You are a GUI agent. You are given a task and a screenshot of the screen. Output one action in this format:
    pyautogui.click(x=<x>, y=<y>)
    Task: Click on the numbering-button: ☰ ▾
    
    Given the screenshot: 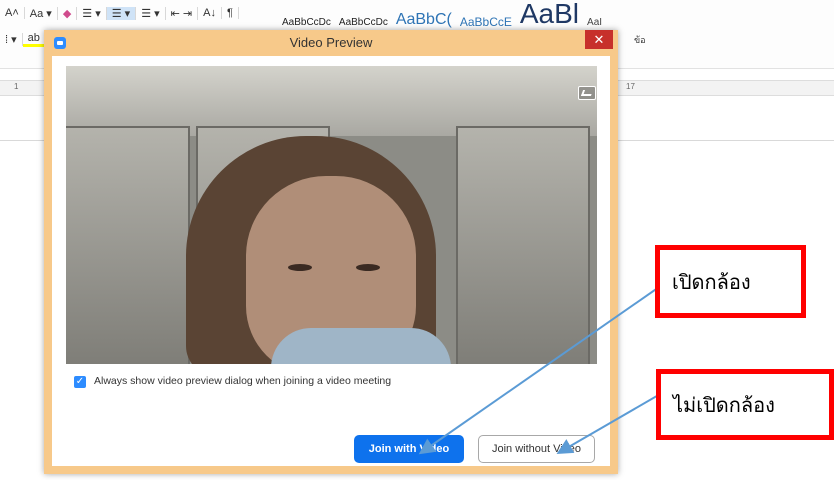 What is the action you would take?
    pyautogui.click(x=121, y=13)
    